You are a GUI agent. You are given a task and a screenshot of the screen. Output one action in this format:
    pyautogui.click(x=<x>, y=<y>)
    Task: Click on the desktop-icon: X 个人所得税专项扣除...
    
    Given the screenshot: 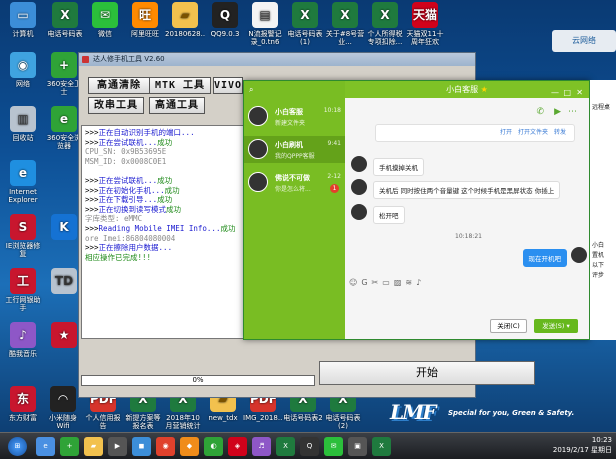 What is the action you would take?
    pyautogui.click(x=385, y=24)
    